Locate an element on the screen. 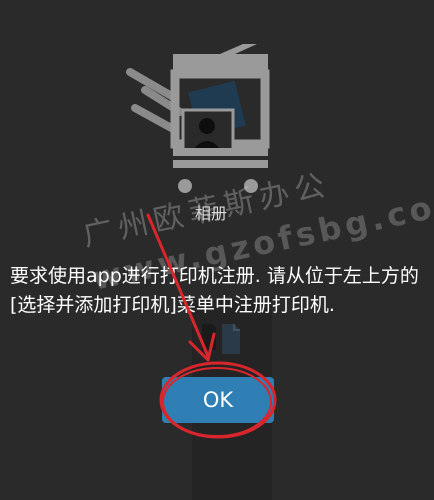  document-icon is located at coordinates (221, 339).